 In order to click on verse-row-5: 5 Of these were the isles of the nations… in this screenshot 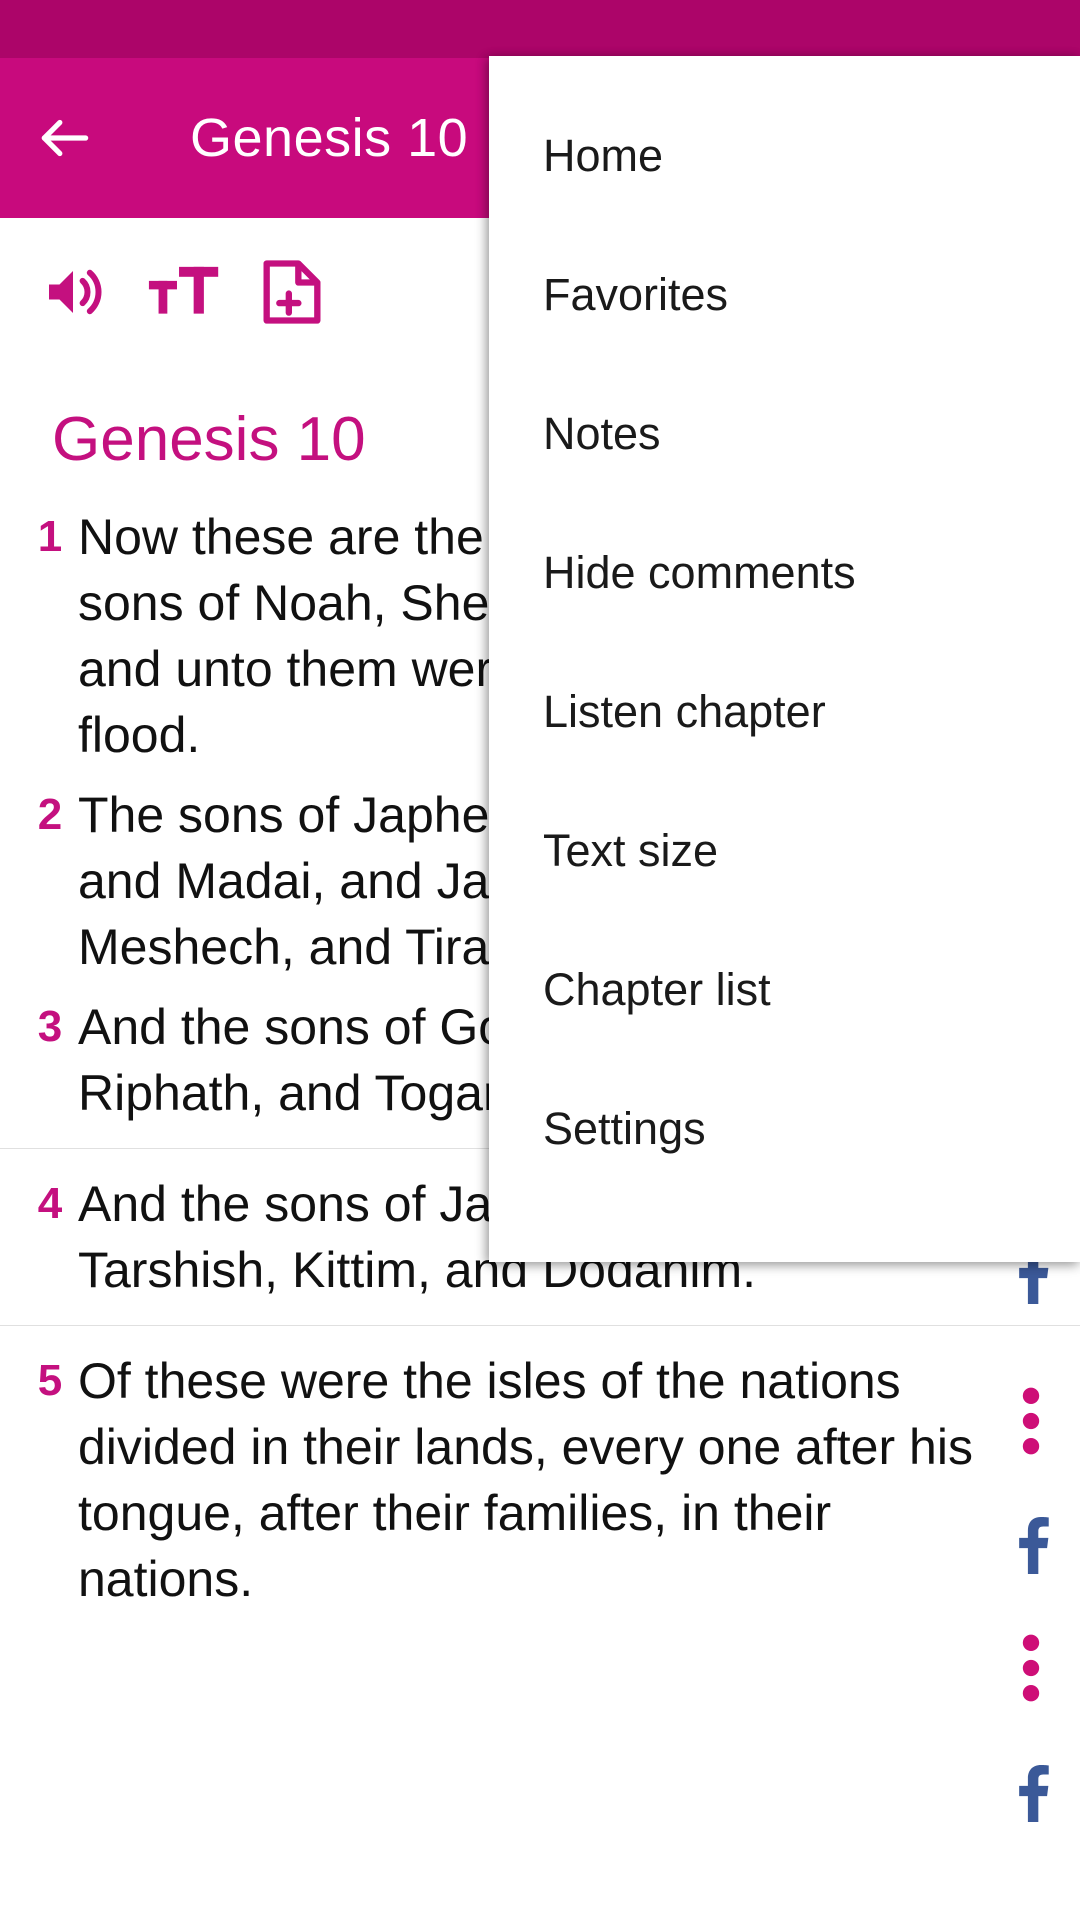, I will do `click(540, 1480)`.